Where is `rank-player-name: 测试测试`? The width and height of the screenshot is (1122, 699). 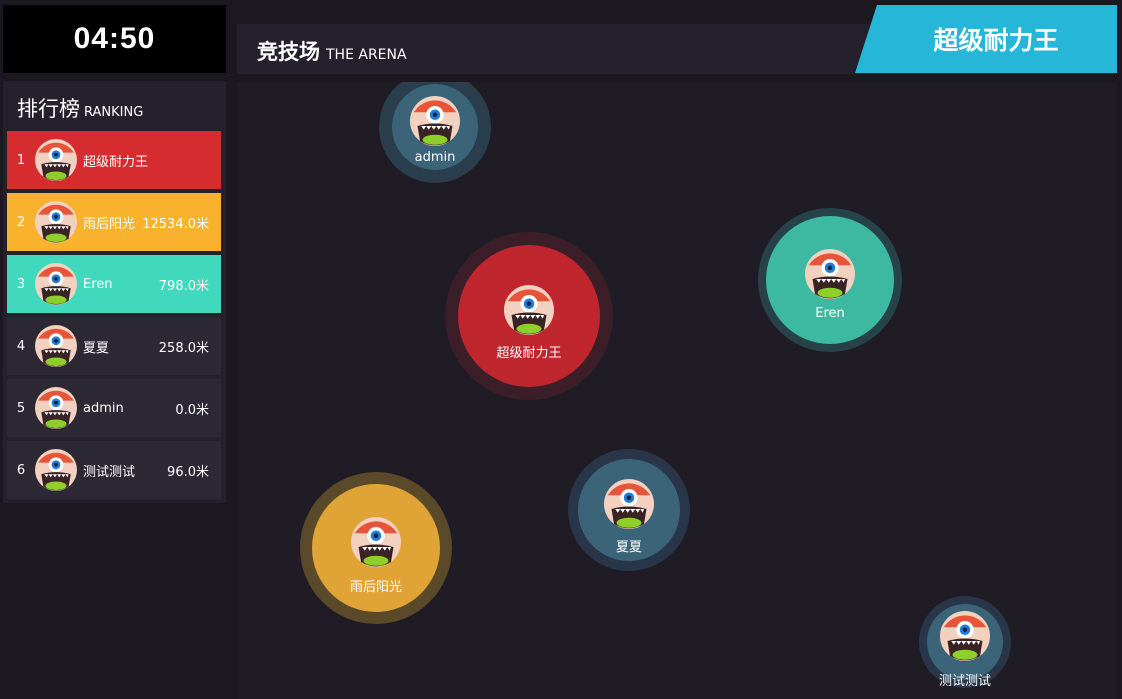
rank-player-name: 测试测试 is located at coordinates (109, 472).